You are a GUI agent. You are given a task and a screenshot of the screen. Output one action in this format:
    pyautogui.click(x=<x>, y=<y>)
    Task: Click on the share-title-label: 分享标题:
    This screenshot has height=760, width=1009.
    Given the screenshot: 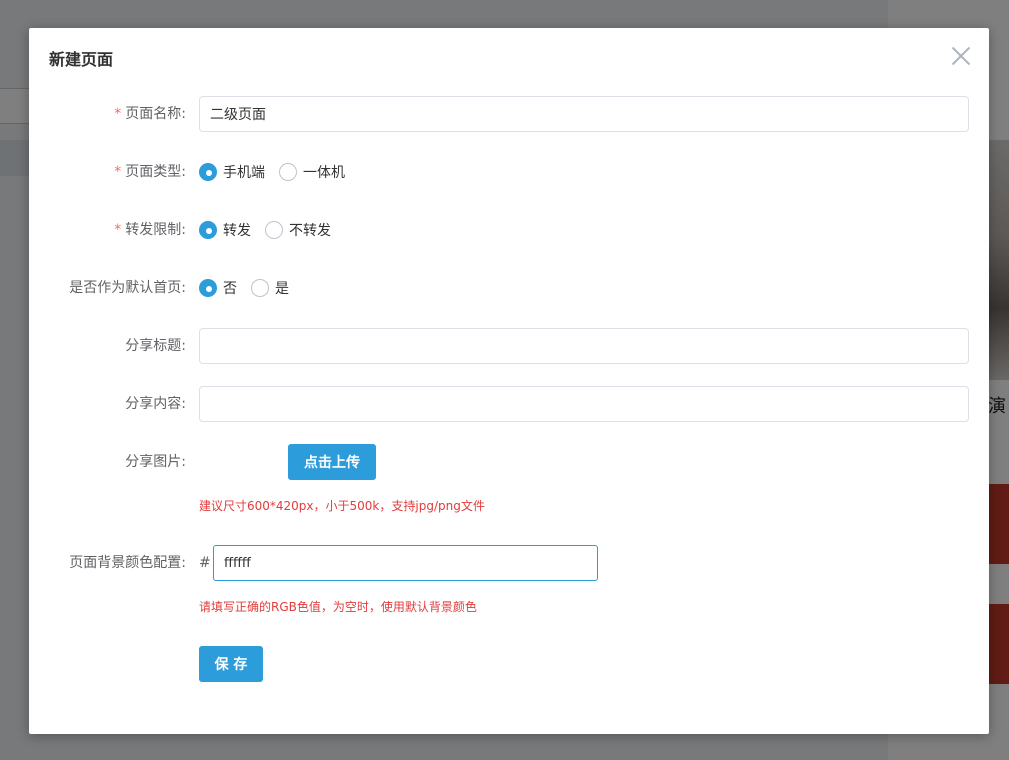 What is the action you would take?
    pyautogui.click(x=155, y=346)
    